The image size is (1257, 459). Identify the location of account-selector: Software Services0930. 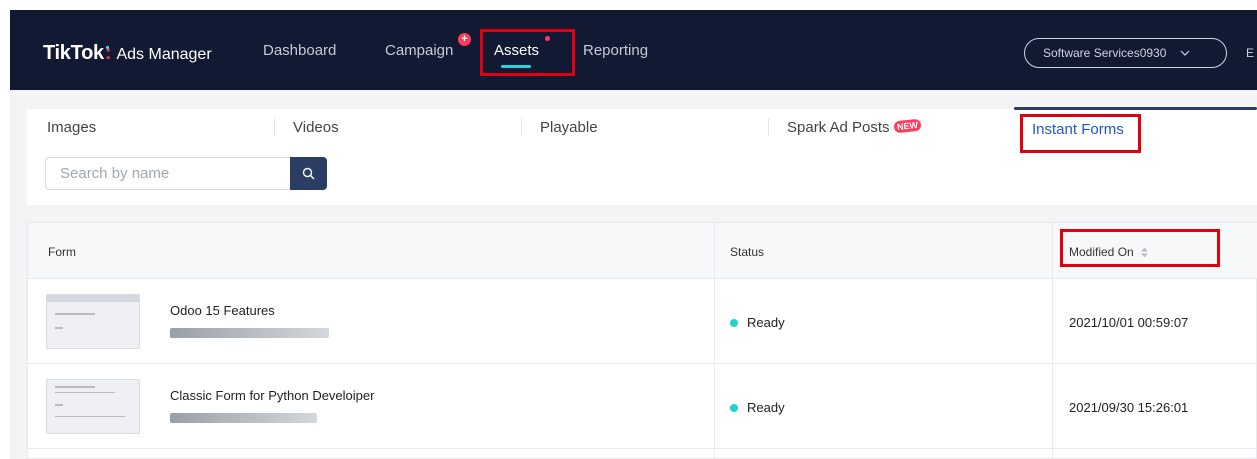
(1125, 53).